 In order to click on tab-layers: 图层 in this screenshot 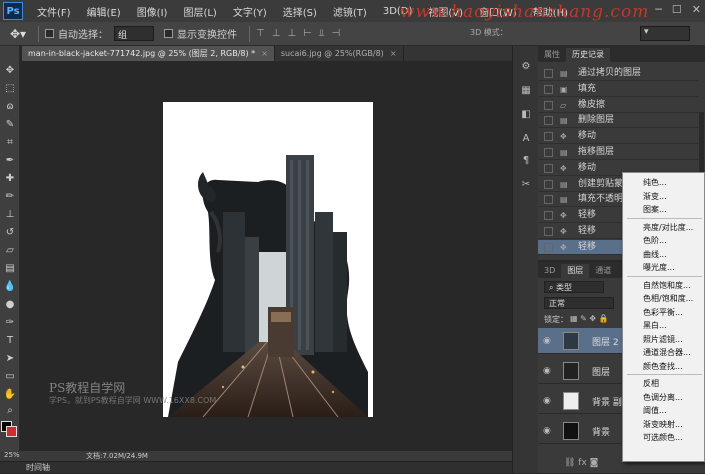, I will do `click(575, 271)`.